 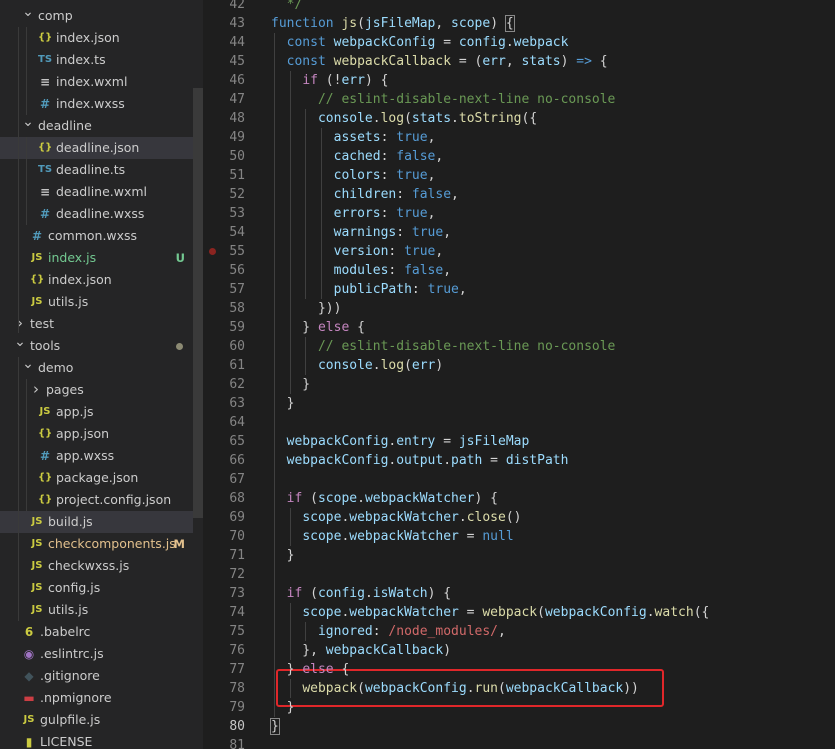 I want to click on code-token: webpack, so click(x=510, y=612).